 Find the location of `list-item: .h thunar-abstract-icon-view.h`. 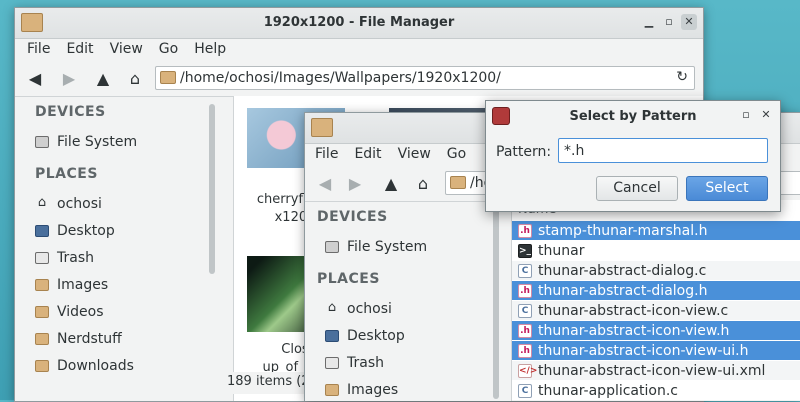

list-item: .h thunar-abstract-icon-view.h is located at coordinates (656, 330).